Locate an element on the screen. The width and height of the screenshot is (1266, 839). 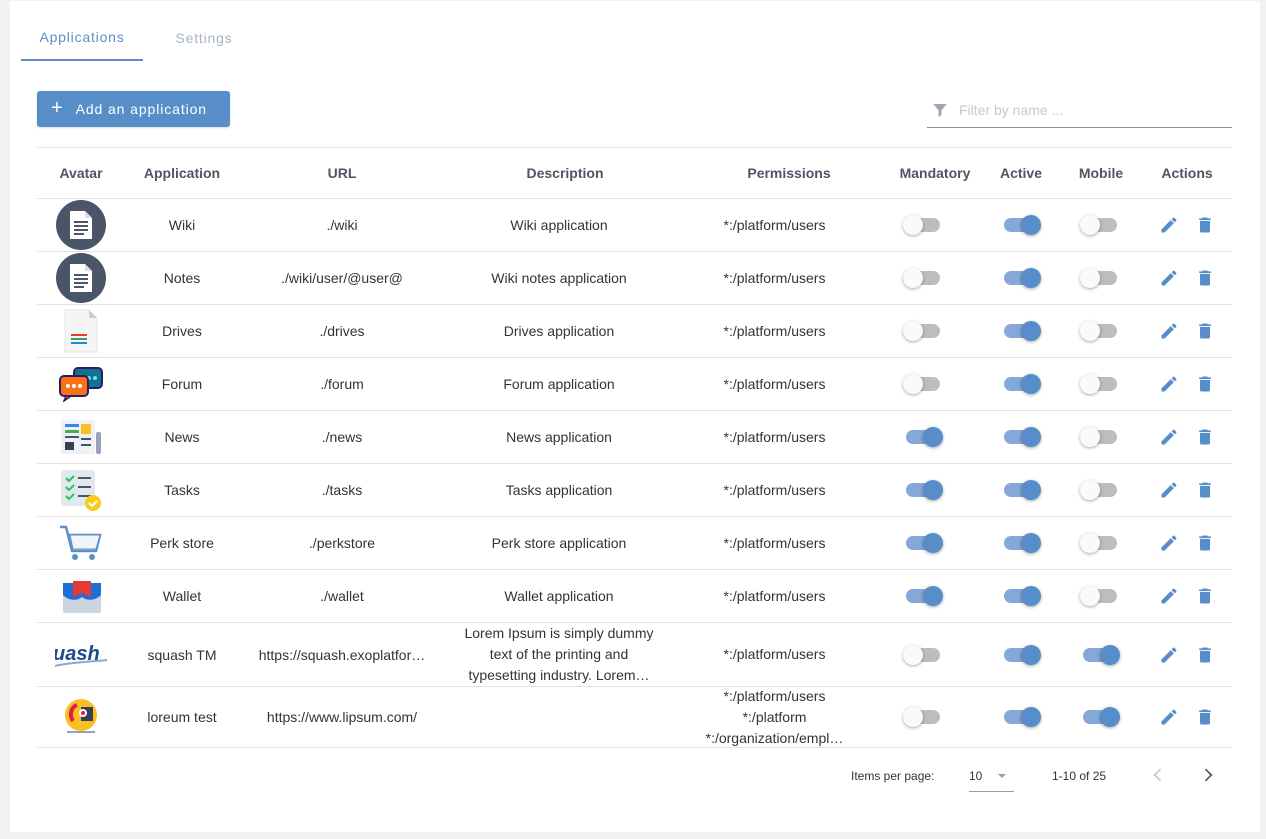
chevron-right-icon is located at coordinates (1208, 775).